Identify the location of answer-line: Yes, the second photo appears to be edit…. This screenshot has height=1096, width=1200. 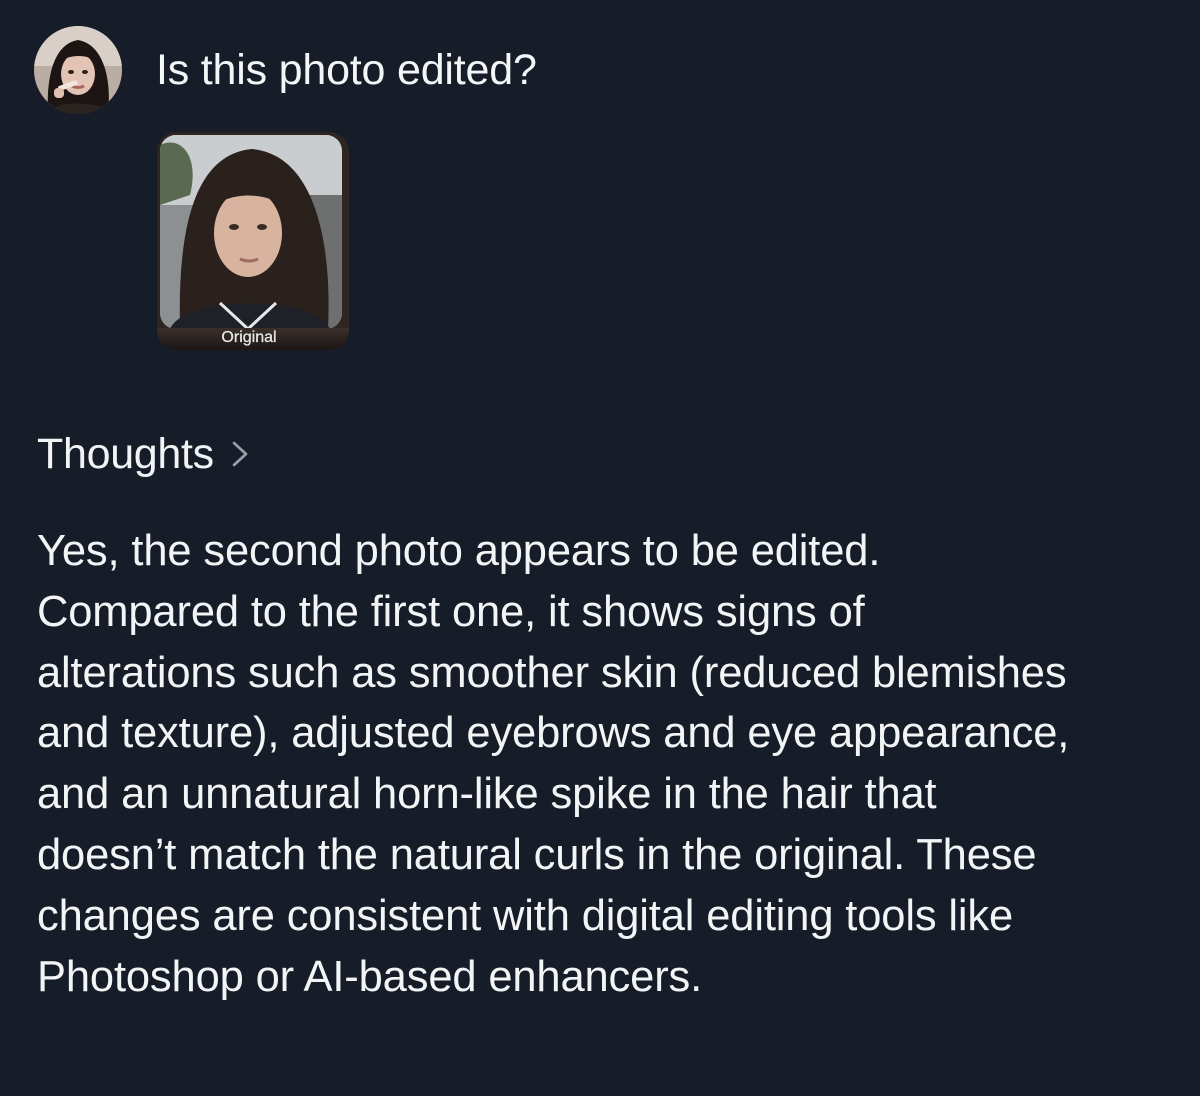
(459, 551).